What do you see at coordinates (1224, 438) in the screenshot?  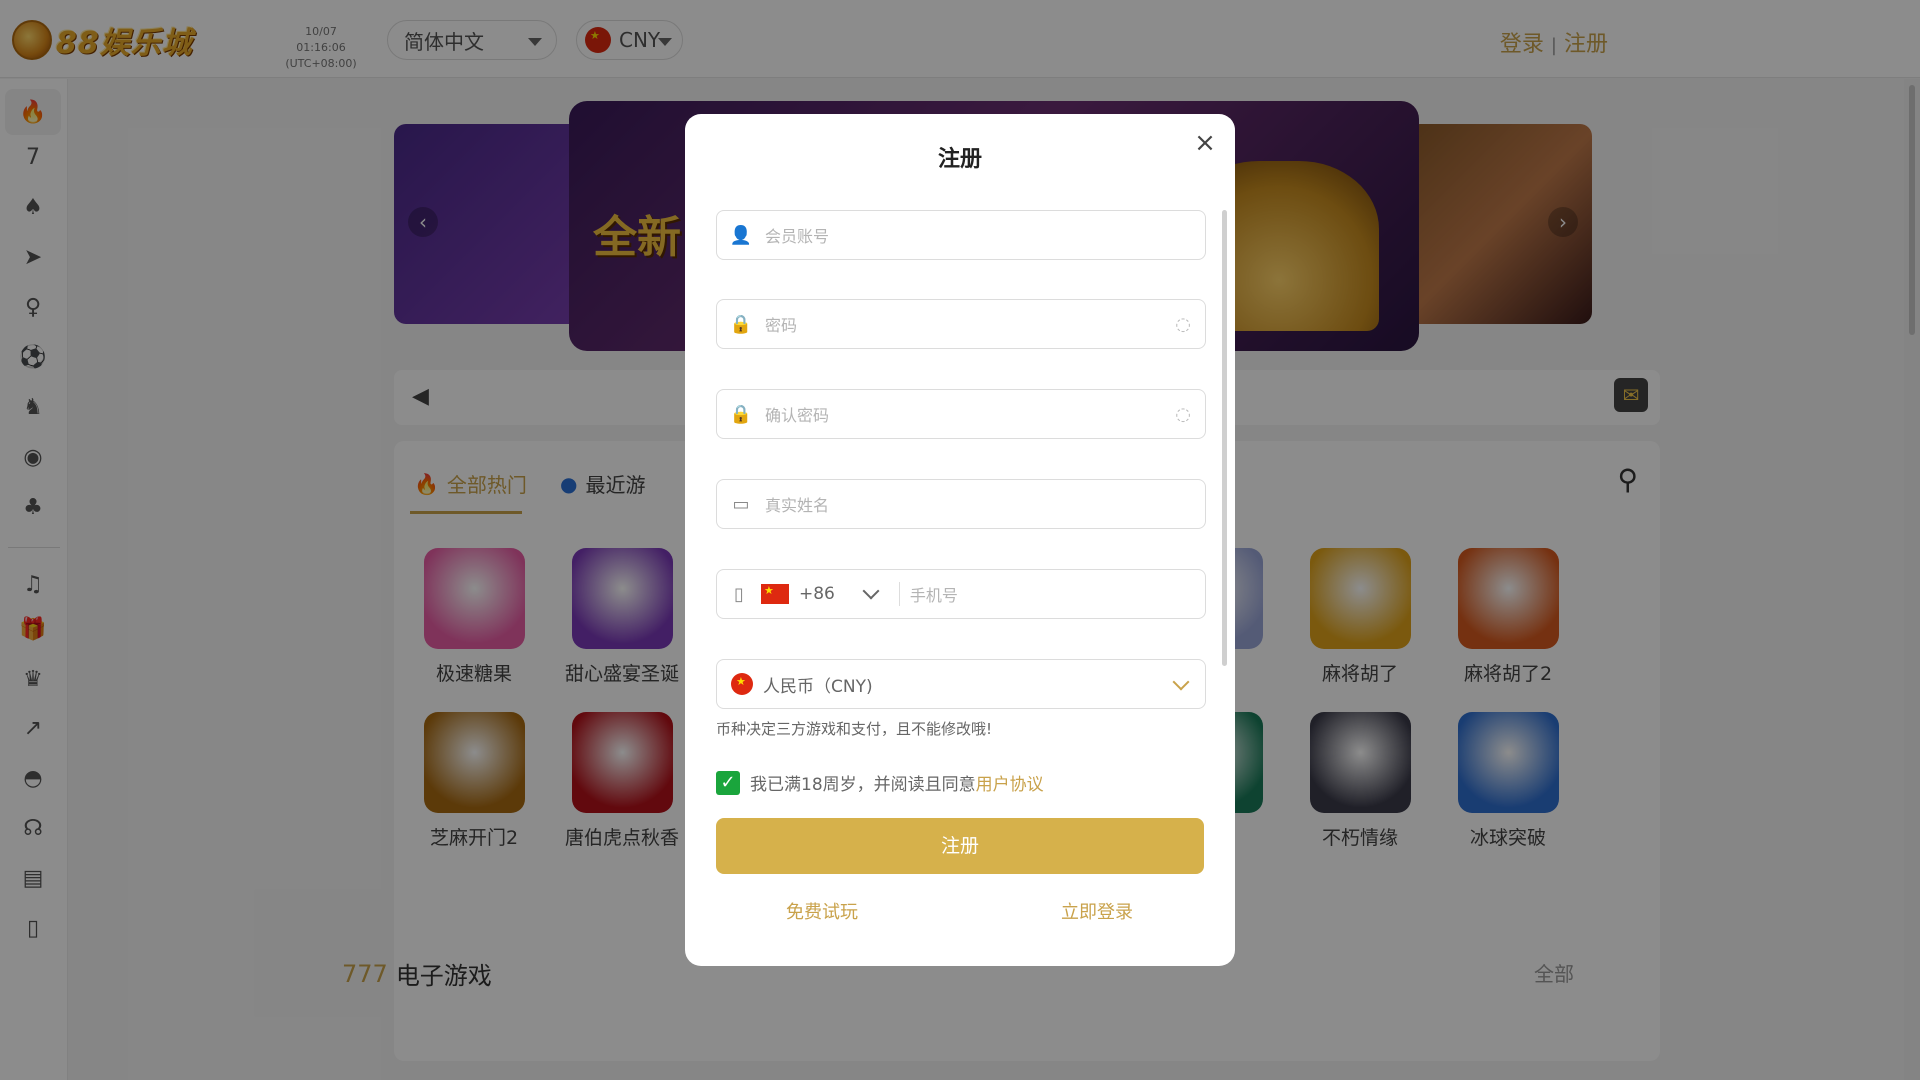 I see `modal-scrollbar` at bounding box center [1224, 438].